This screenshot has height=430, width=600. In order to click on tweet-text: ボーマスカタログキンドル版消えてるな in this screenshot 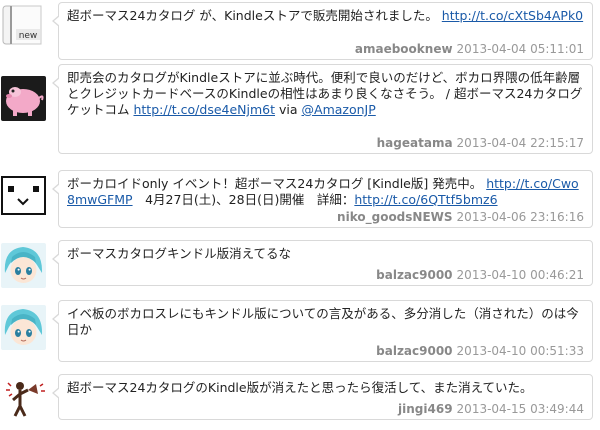, I will do `click(179, 253)`.